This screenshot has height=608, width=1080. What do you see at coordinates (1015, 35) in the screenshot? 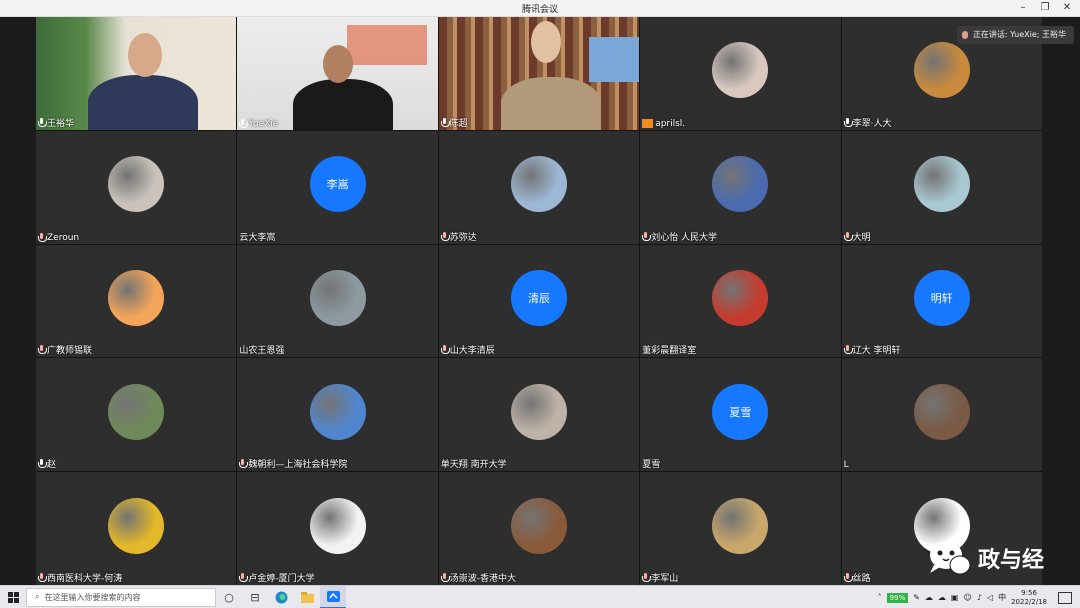
I see `speaking-indicator: 正在讲话: YueXie; 王裕华` at bounding box center [1015, 35].